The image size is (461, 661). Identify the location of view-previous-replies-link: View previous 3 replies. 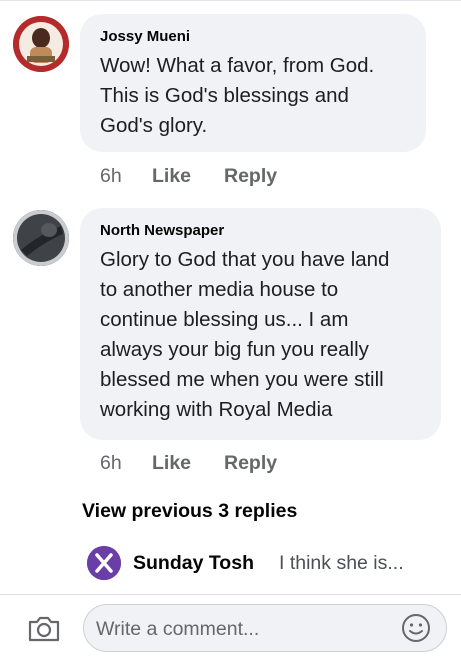
(189, 511).